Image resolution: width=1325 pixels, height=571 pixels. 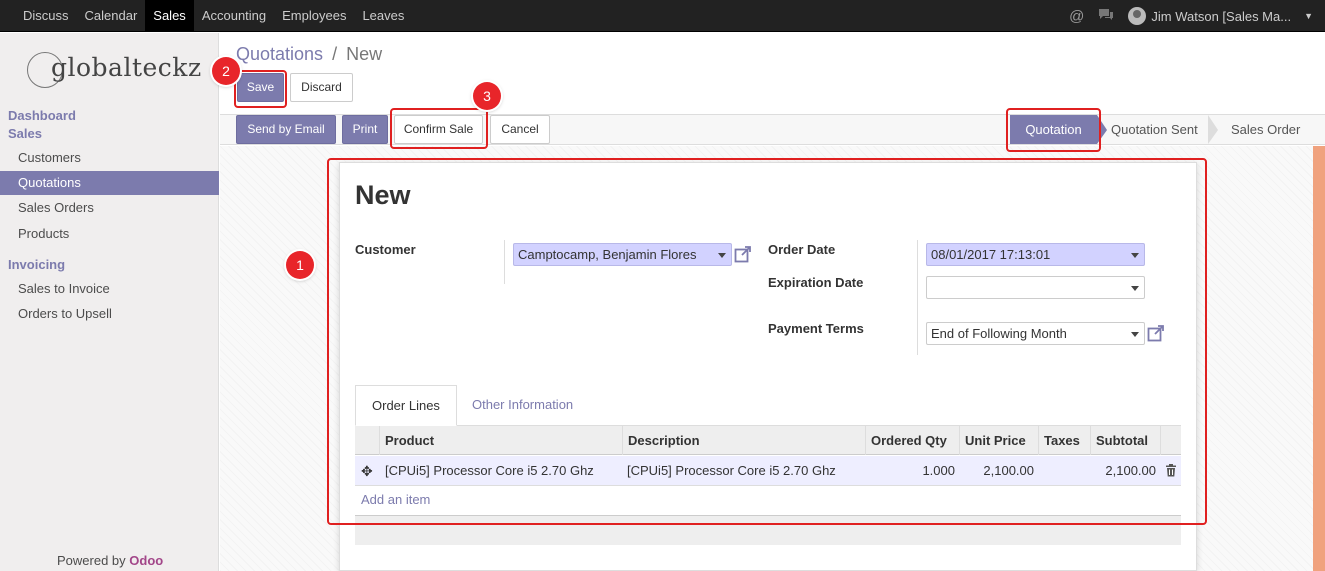 What do you see at coordinates (1035, 287) in the screenshot?
I see `expiration-date-field` at bounding box center [1035, 287].